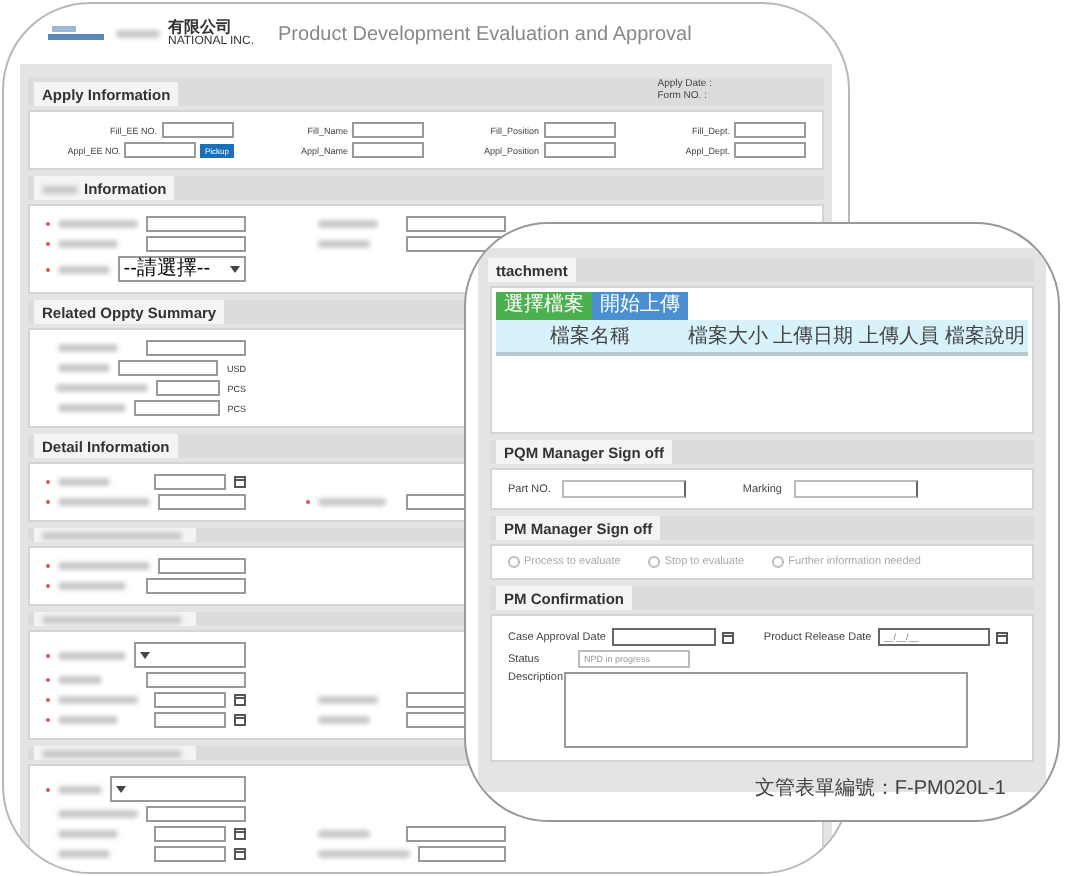  Describe the element at coordinates (640, 306) in the screenshot. I see `toolbar-button: 開始上傳` at that location.